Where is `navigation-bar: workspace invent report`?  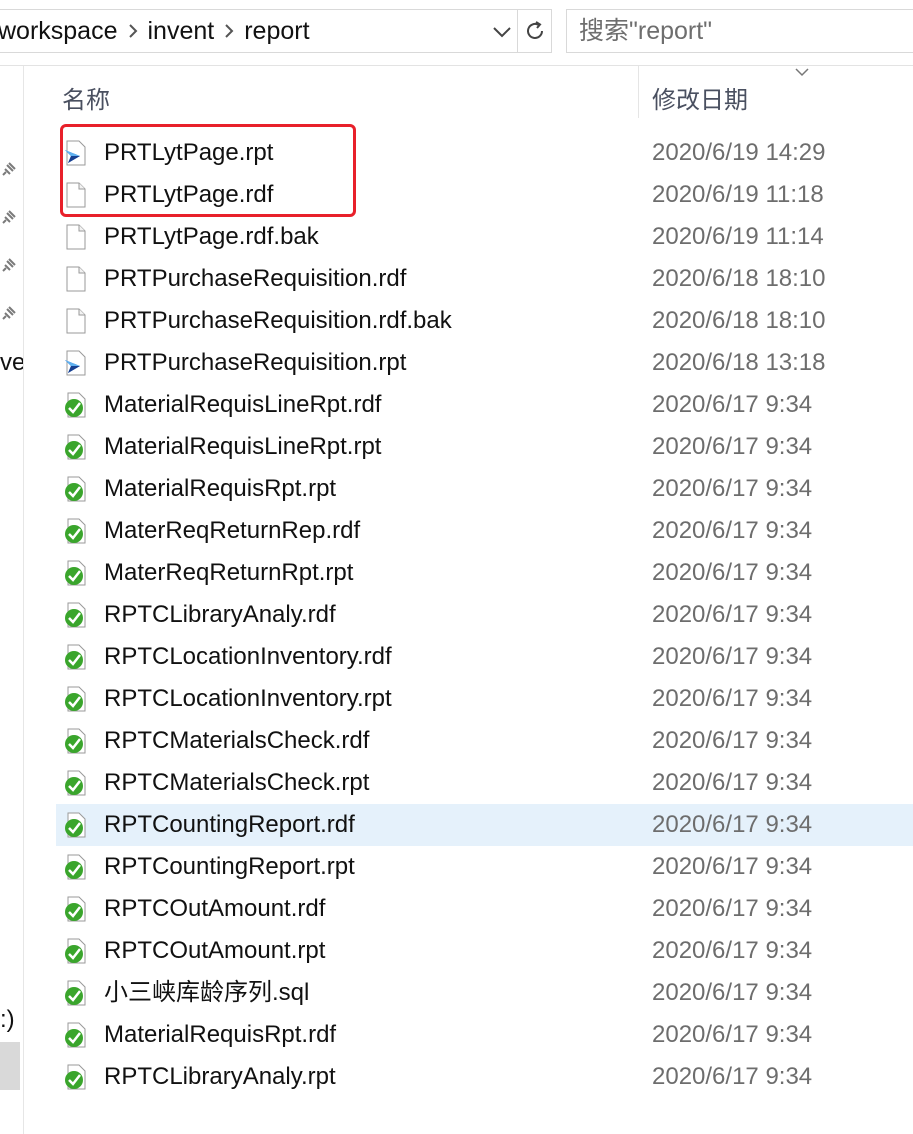
navigation-bar: workspace invent report is located at coordinates (456, 32).